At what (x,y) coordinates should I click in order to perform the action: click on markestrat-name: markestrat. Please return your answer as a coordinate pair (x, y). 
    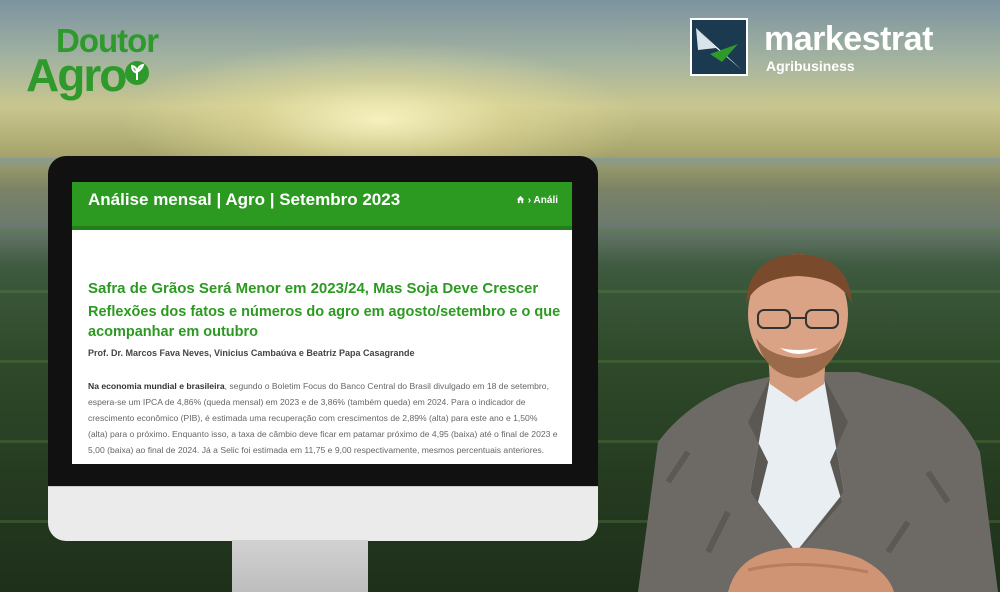
    Looking at the image, I should click on (848, 39).